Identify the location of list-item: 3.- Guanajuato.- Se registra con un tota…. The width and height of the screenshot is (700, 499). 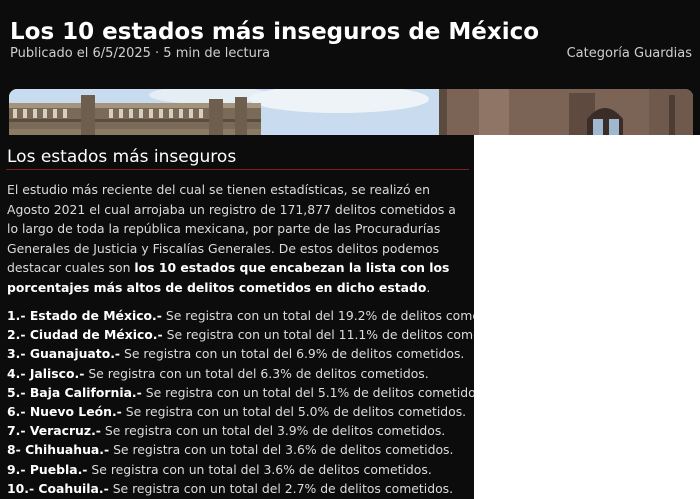
(238, 353).